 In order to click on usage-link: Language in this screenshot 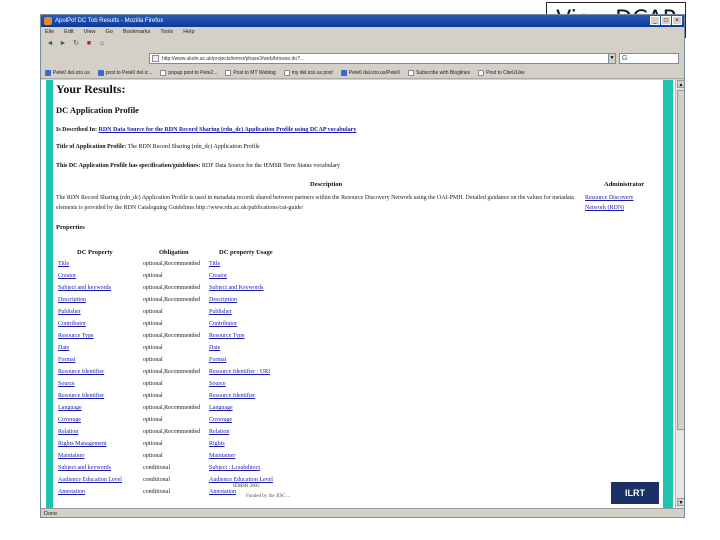, I will do `click(221, 408)`.